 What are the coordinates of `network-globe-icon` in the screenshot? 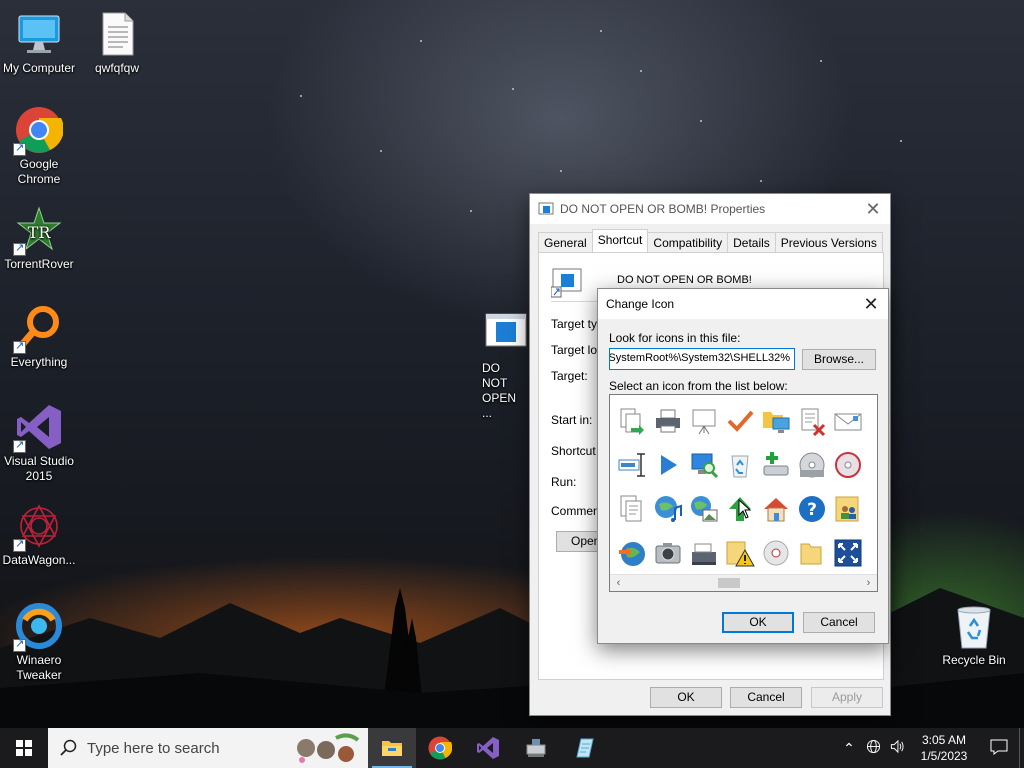 It's located at (873, 748).